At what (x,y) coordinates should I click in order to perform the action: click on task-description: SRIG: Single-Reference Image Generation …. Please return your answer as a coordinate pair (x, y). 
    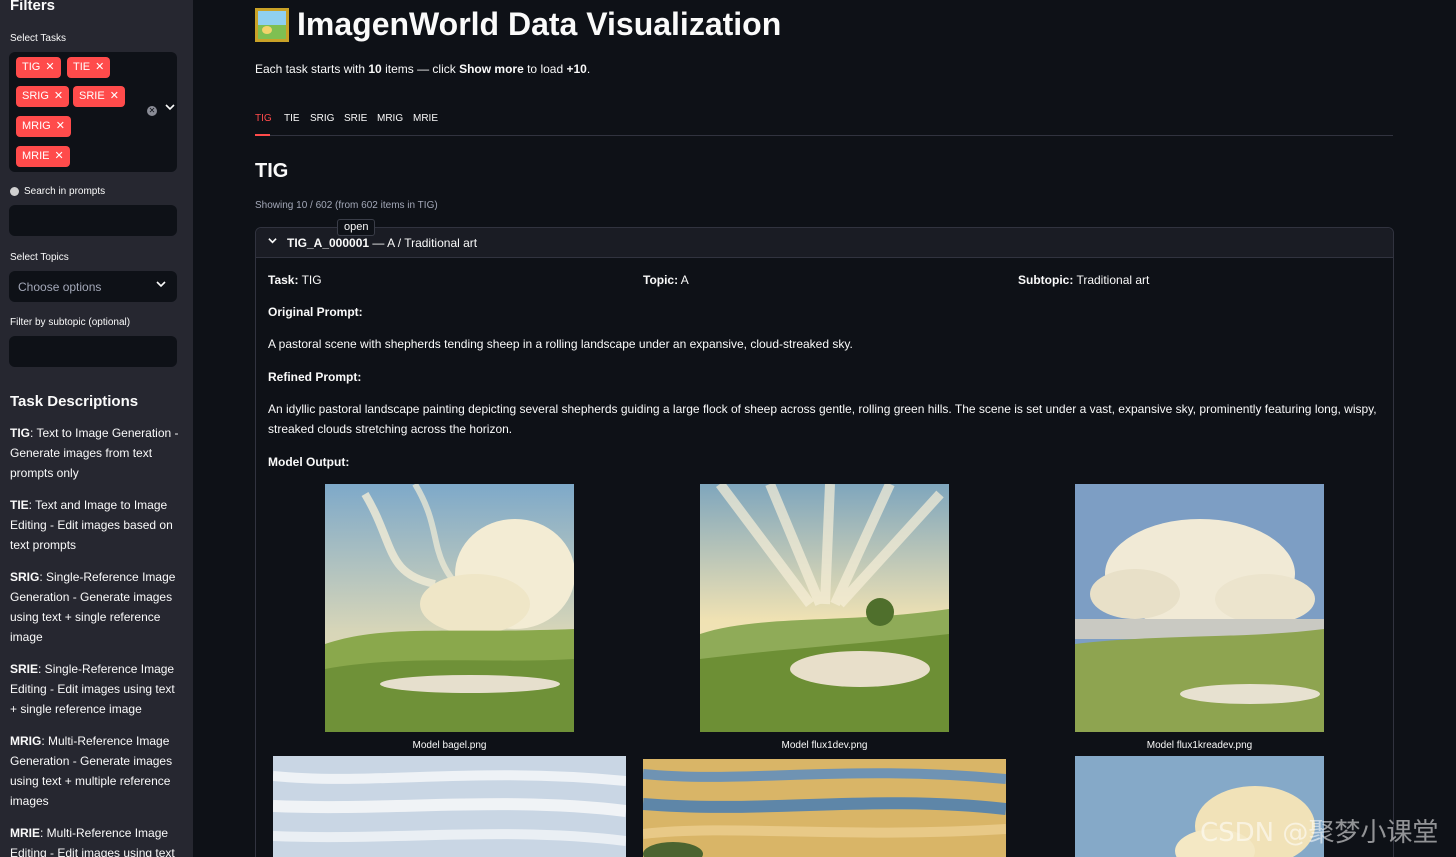
    Looking at the image, I should click on (93, 607).